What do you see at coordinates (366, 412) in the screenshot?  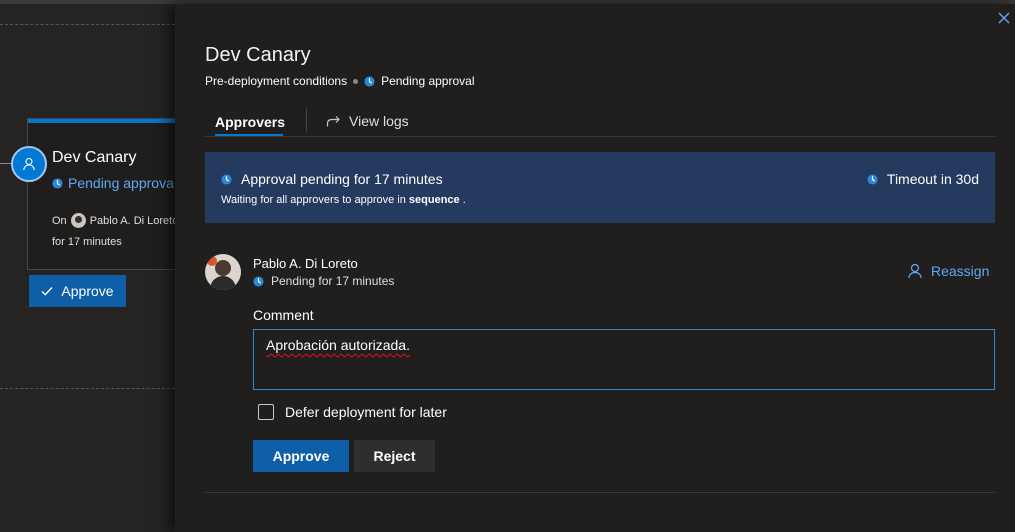 I see `defer-label: Defer deployment for later` at bounding box center [366, 412].